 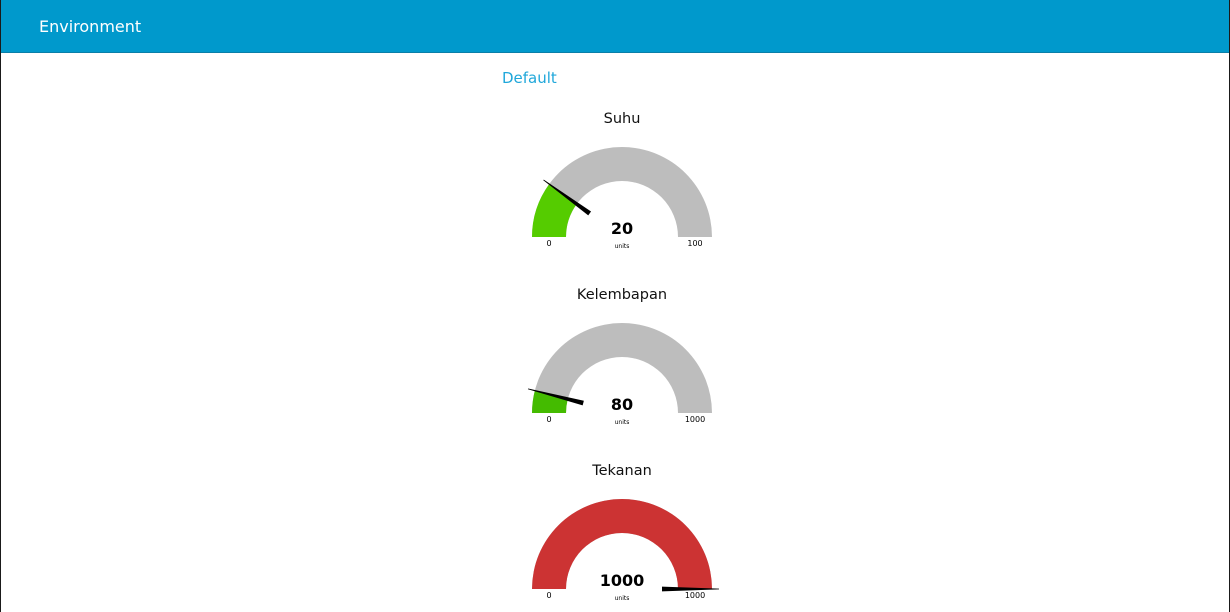 I want to click on gauge-value: 1000, so click(x=622, y=580).